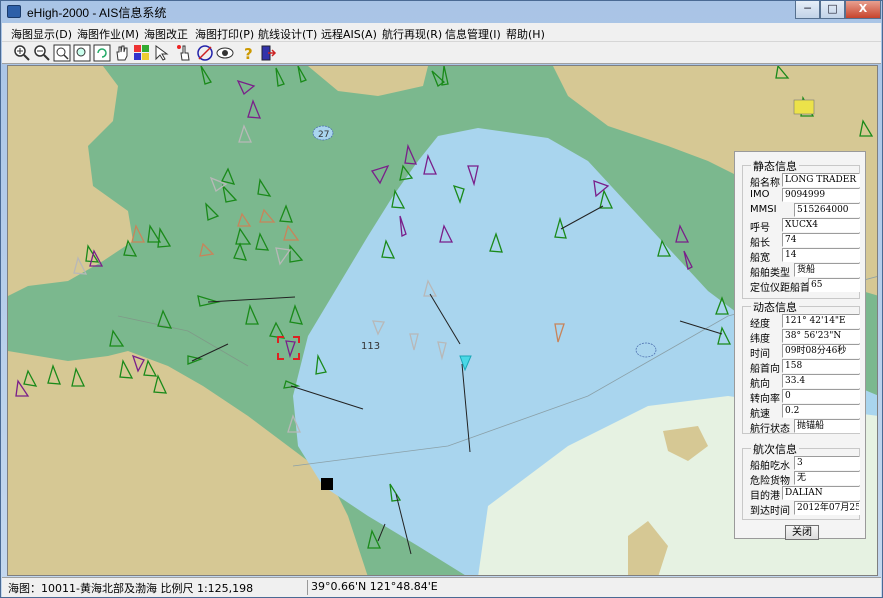  Describe the element at coordinates (863, 10) in the screenshot. I see `close-window-button: X` at that location.